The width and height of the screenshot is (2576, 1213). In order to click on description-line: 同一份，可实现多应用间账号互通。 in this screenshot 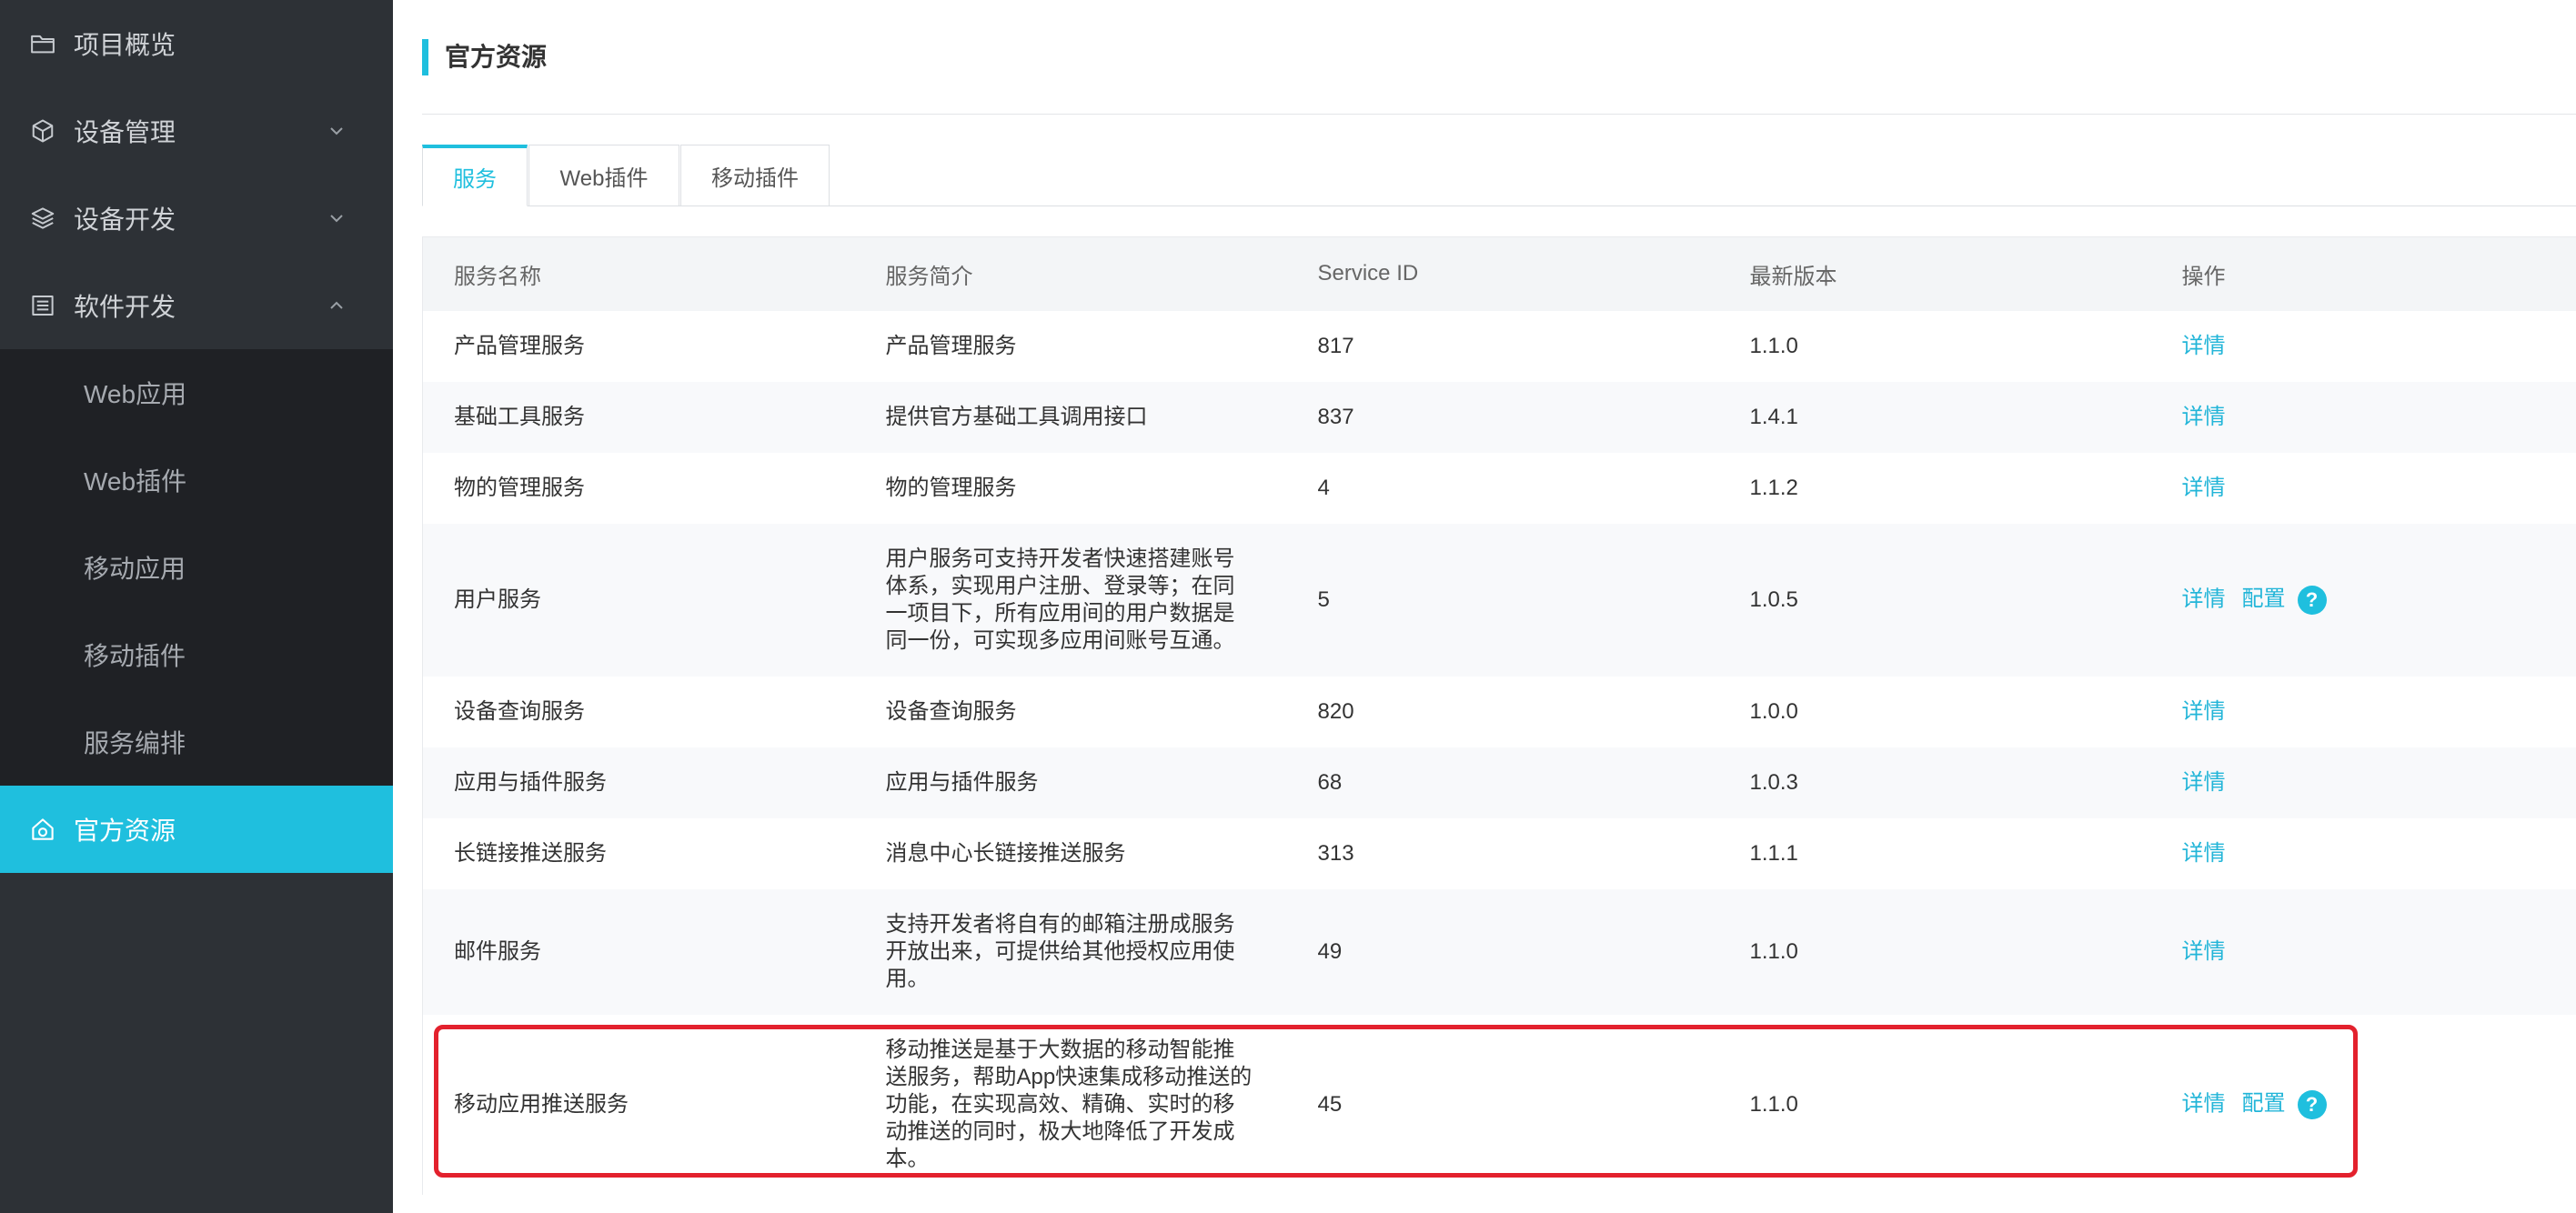, I will do `click(1060, 640)`.